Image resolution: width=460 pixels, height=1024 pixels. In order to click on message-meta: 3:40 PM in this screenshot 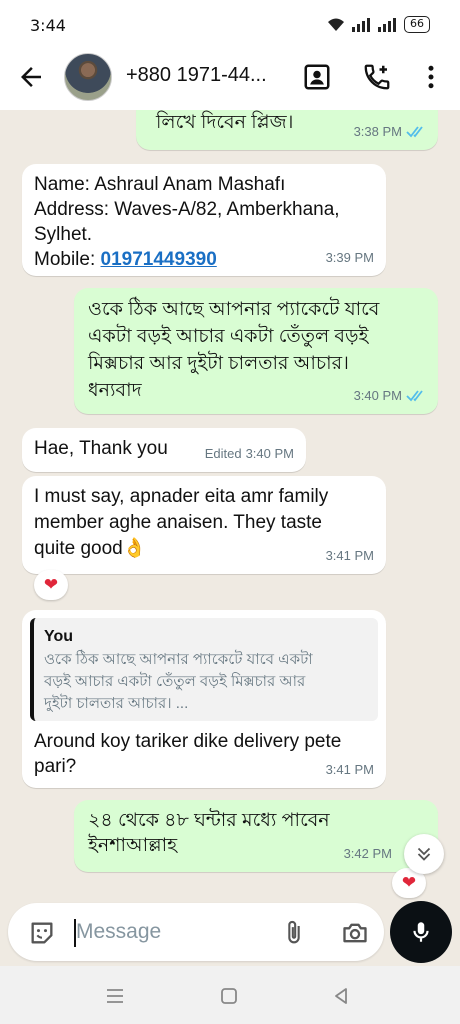, I will do `click(390, 395)`.